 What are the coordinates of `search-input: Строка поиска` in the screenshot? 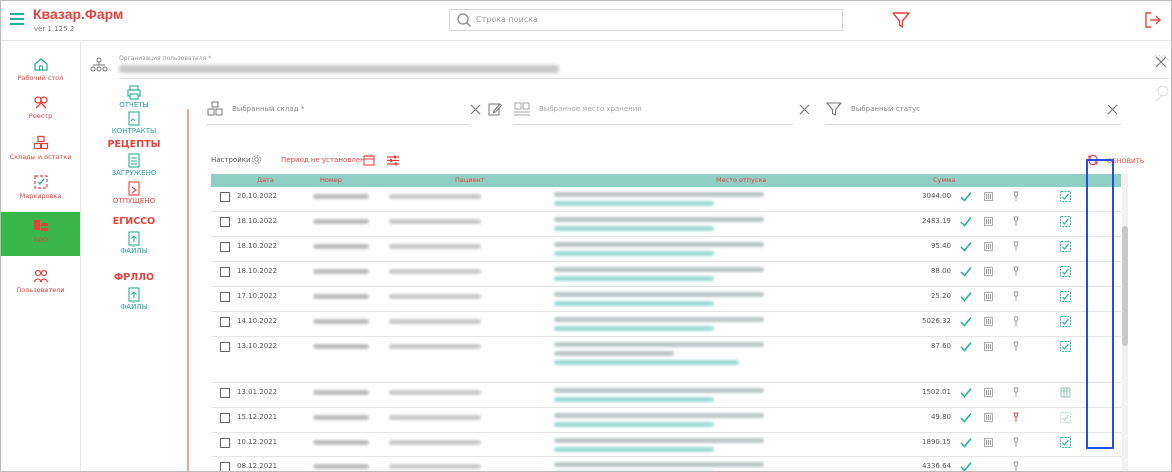 It's located at (646, 20).